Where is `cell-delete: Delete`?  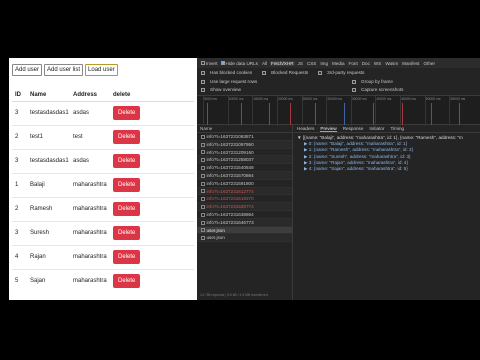
cell-delete: Delete is located at coordinates (152, 136).